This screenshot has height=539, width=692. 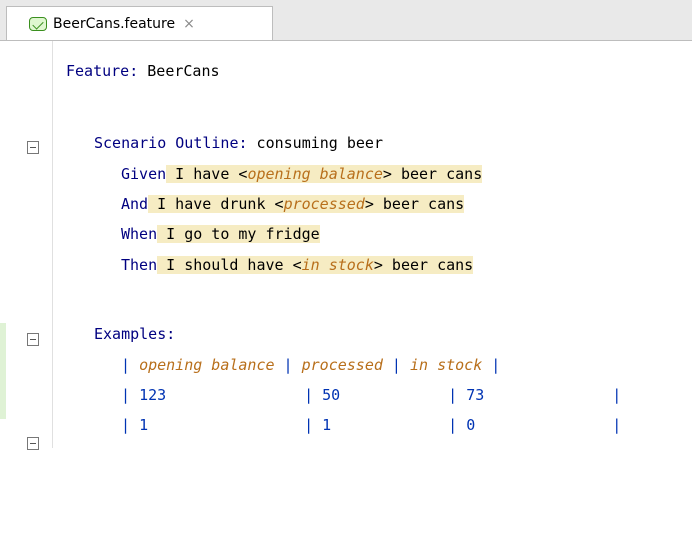 I want to click on feature-keyword: Feature:, so click(x=102, y=71).